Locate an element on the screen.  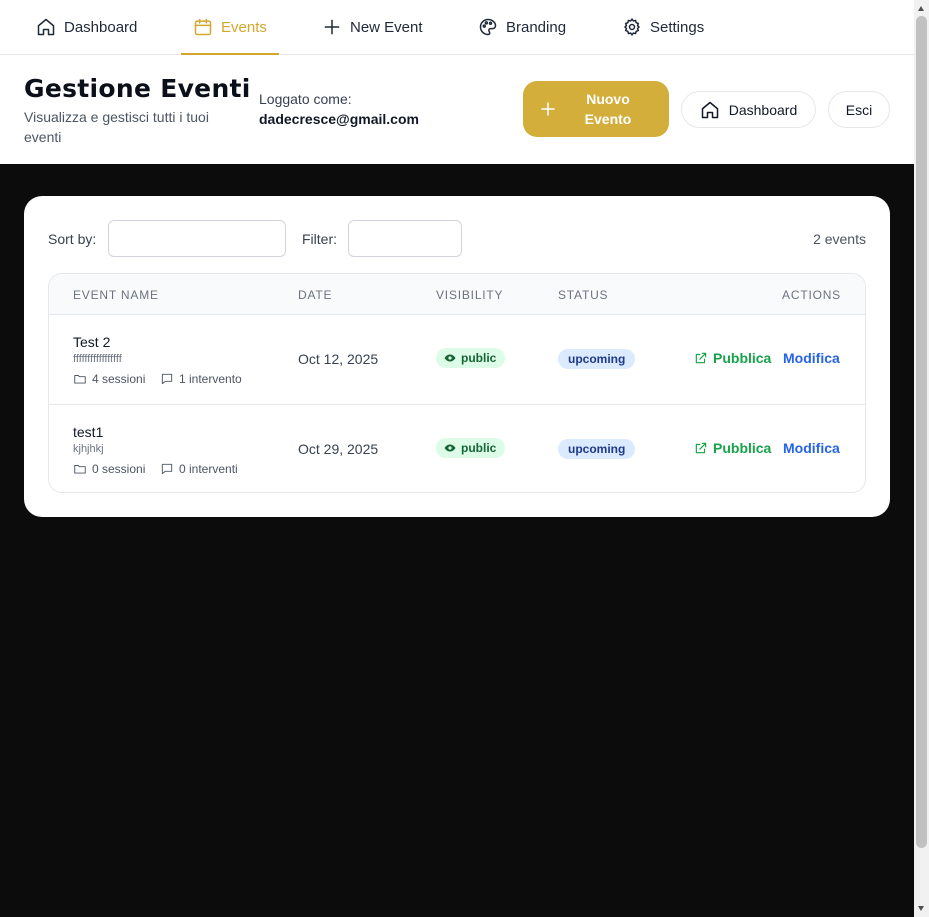
palette-icon is located at coordinates (488, 27).